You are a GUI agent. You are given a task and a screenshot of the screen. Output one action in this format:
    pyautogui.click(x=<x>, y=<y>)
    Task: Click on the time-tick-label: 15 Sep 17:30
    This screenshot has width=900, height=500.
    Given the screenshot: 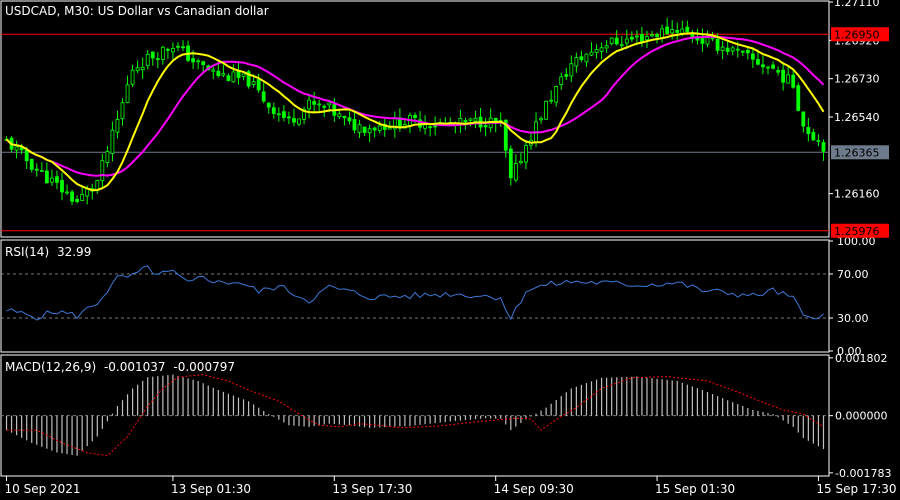 What is the action you would take?
    pyautogui.click(x=856, y=489)
    